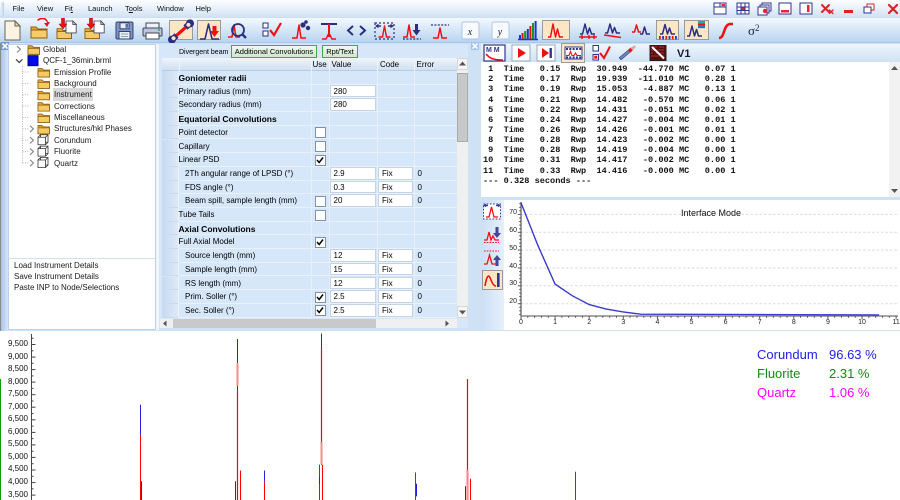 The width and height of the screenshot is (900, 500). Describe the element at coordinates (754, 30) in the screenshot. I see `svg-text: σ2` at that location.